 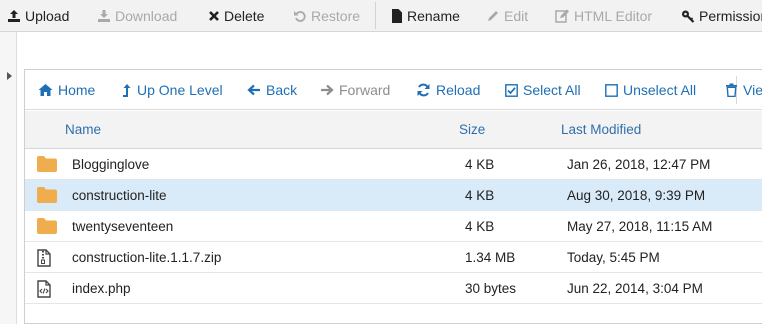 I want to click on expand-arrow-icon, so click(x=9, y=76).